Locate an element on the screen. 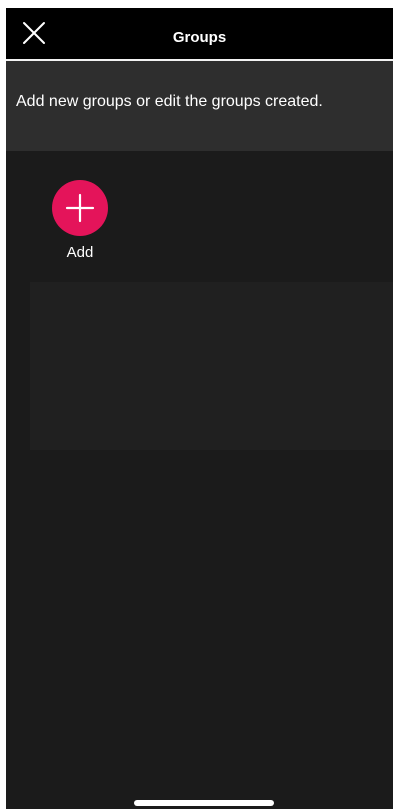 This screenshot has width=393, height=809. home-indicator is located at coordinates (204, 803).